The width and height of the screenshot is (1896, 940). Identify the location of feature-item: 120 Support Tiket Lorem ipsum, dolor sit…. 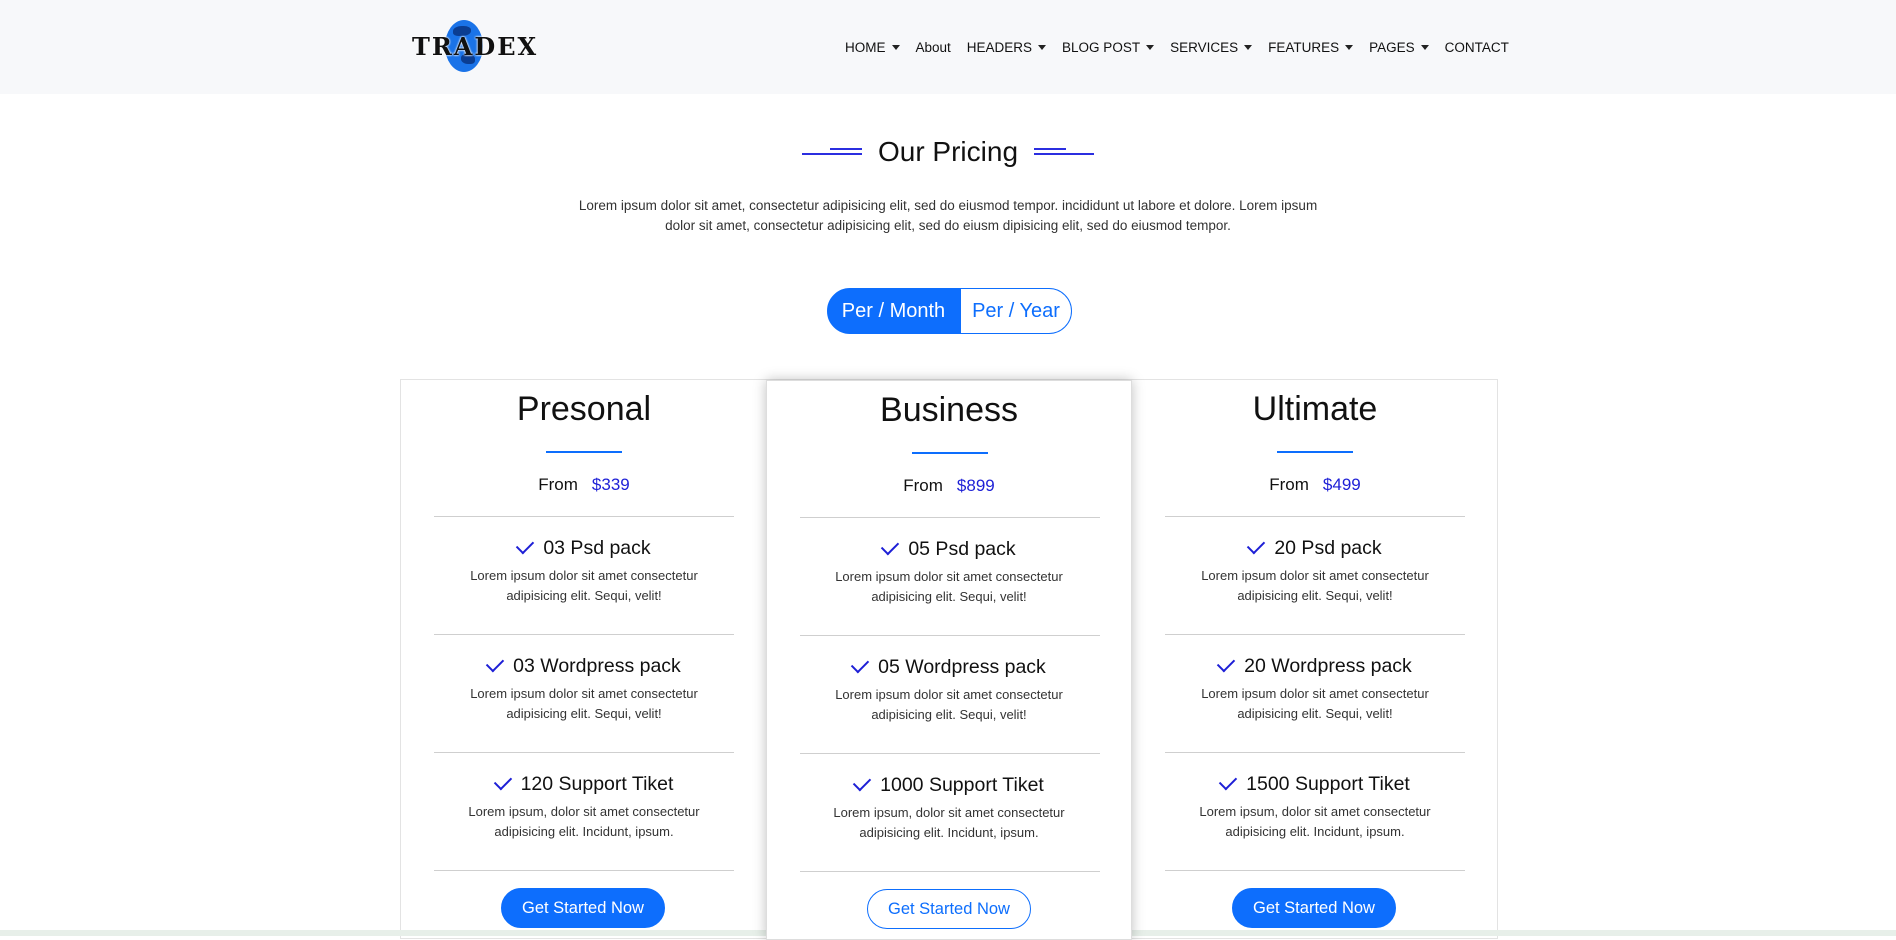
(584, 805).